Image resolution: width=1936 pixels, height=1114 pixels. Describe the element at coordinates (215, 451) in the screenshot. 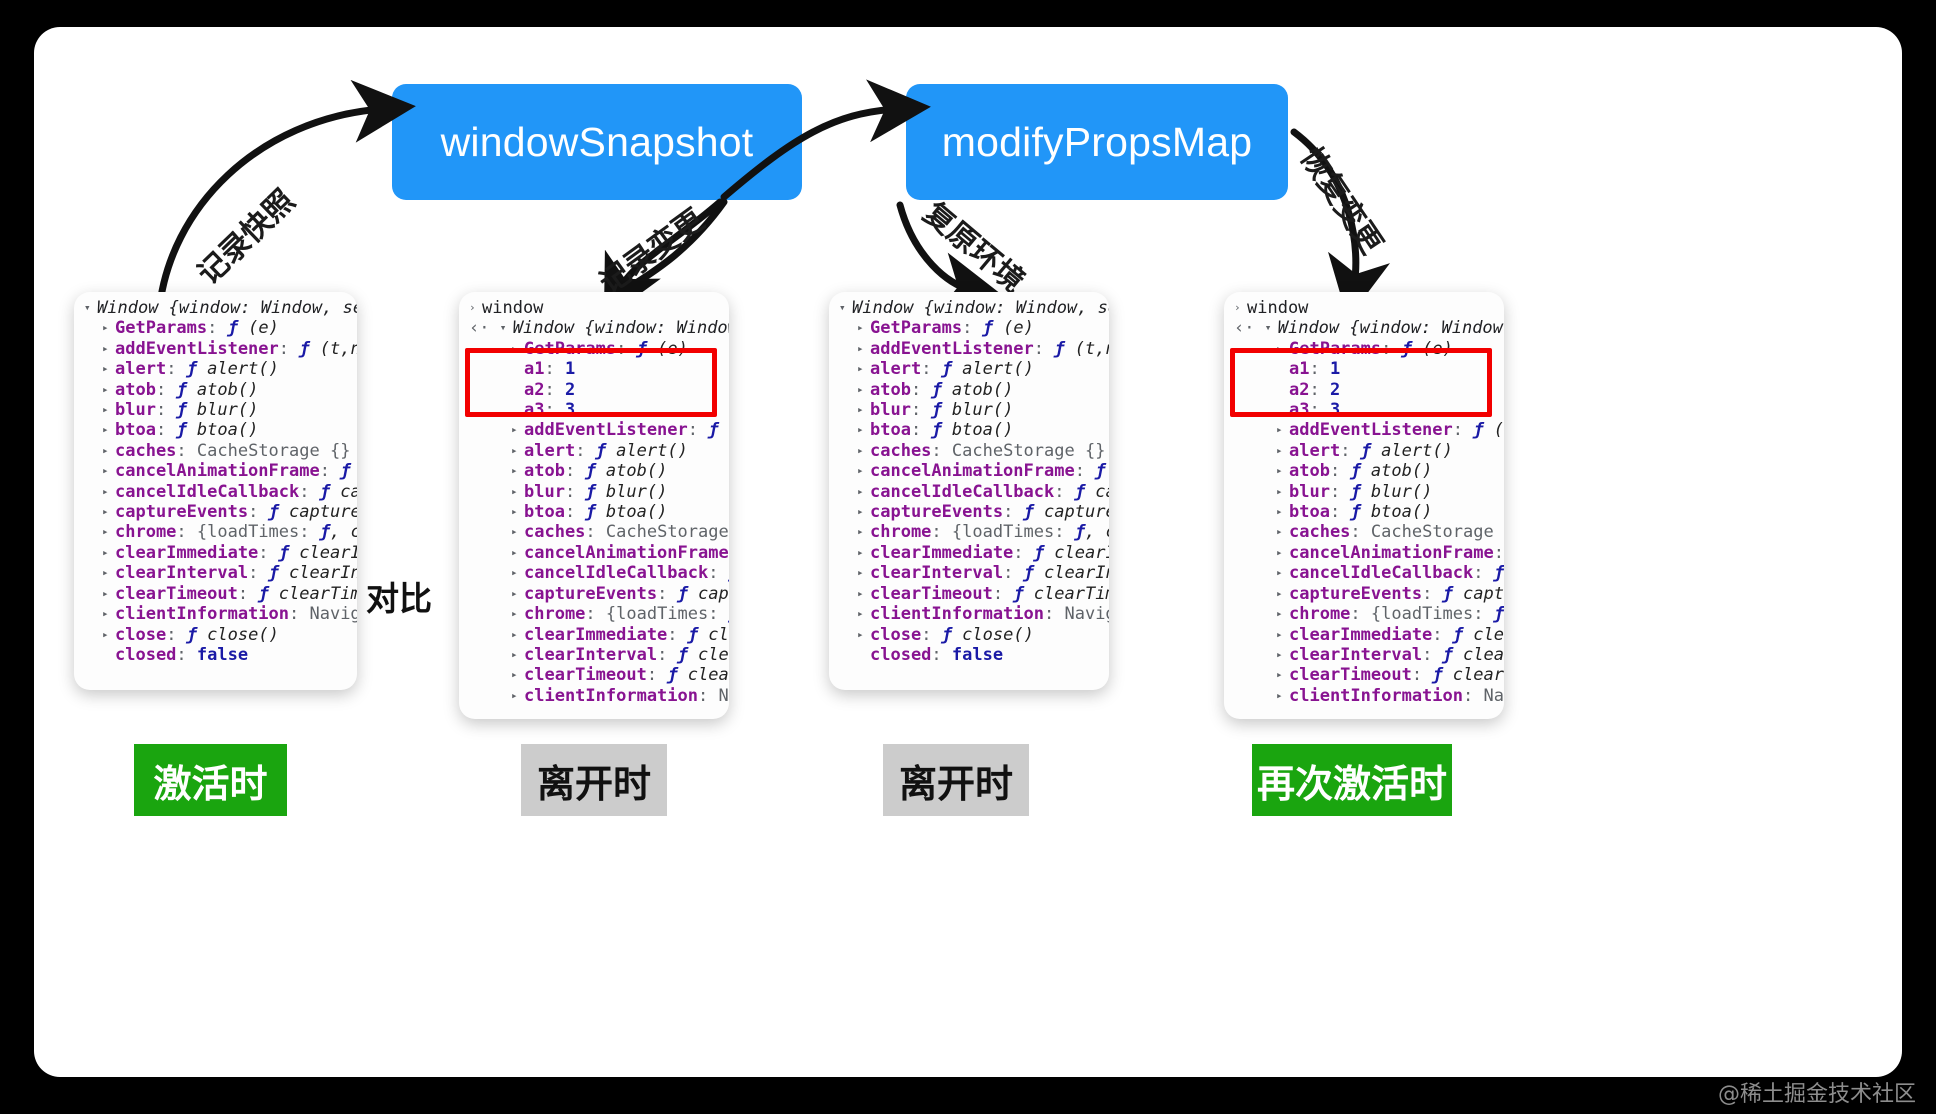

I see `console-property-row: ▸caches: CacheStorage {}` at that location.